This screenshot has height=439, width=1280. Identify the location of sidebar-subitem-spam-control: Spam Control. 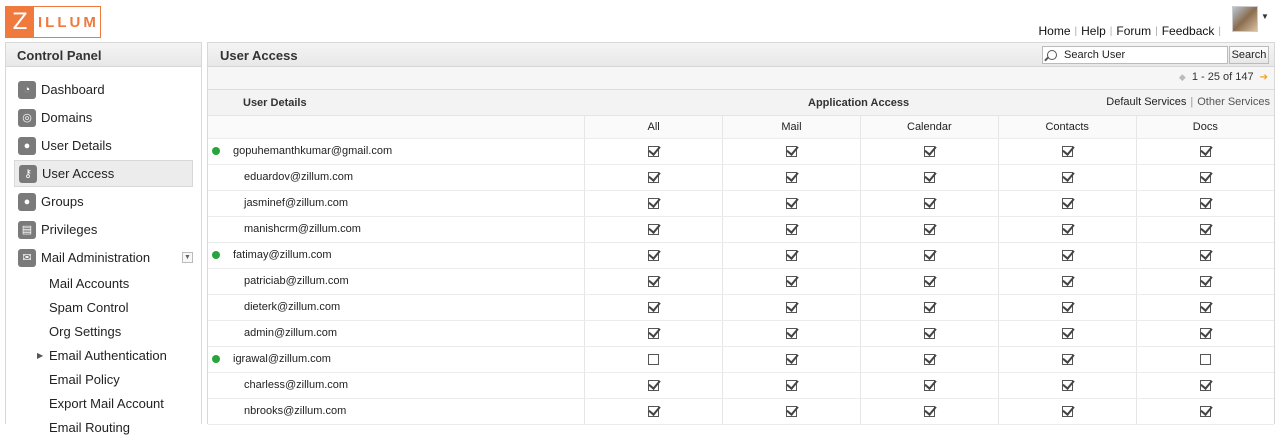
(103, 307).